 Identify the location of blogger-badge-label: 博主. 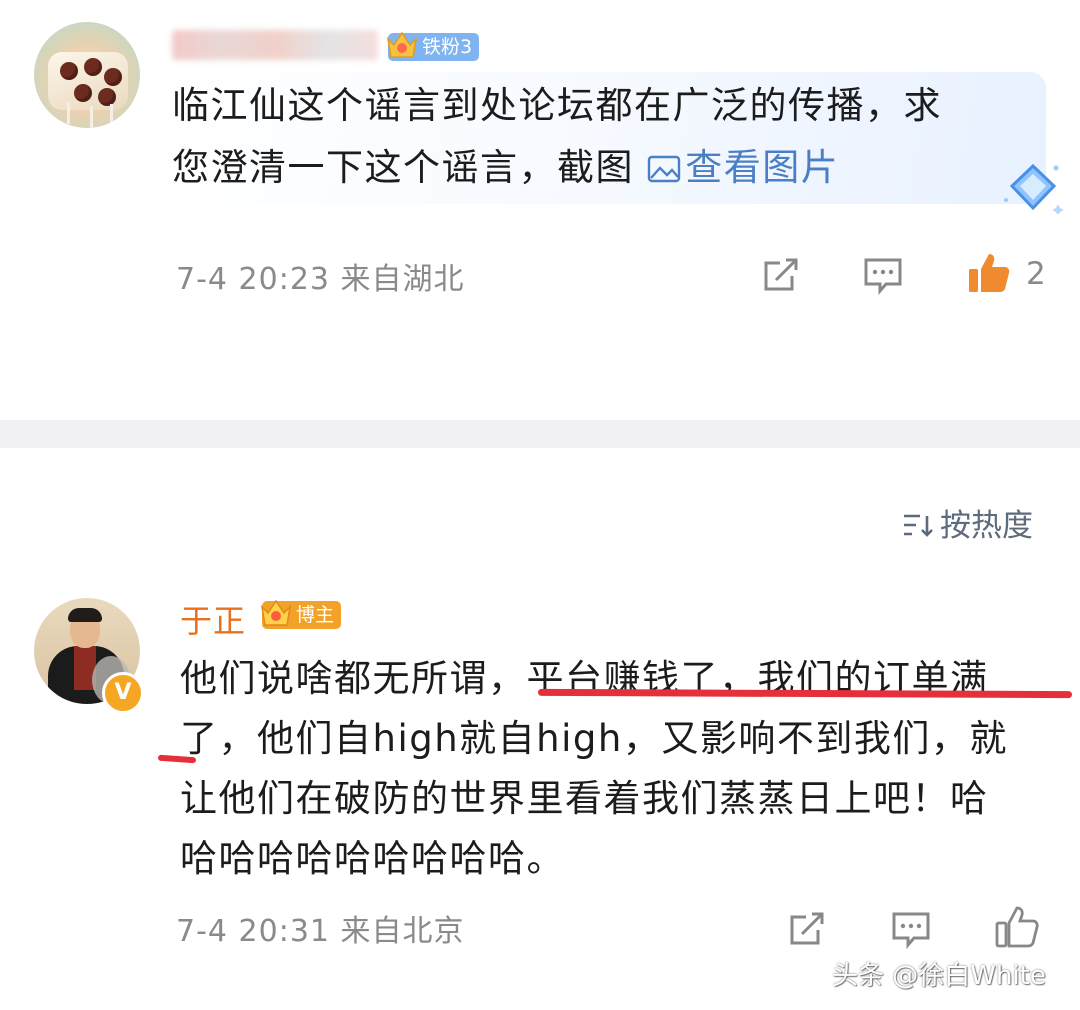
(315, 615).